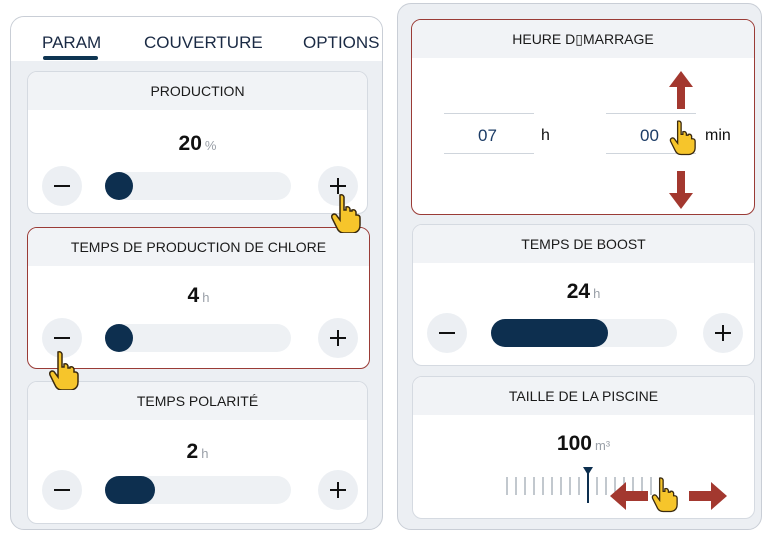  Describe the element at coordinates (119, 338) in the screenshot. I see `chlorine-time-slider-fill` at that location.